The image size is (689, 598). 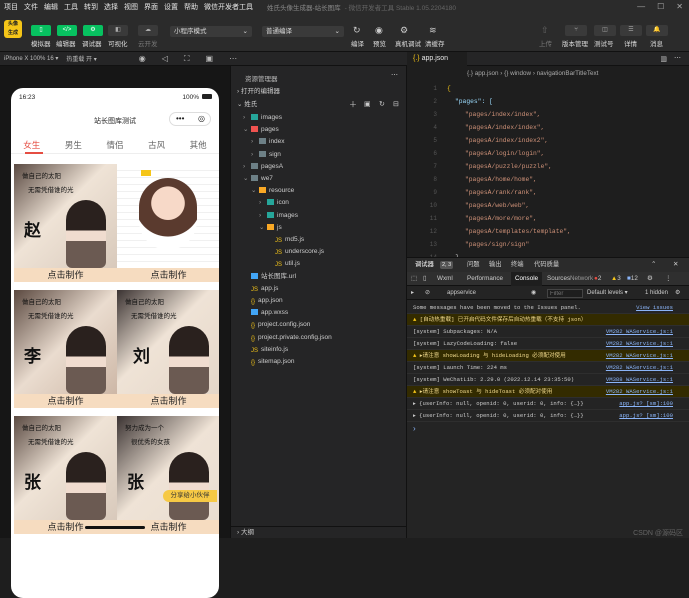 What do you see at coordinates (171, 7) in the screenshot?
I see `menu-item: 设置` at bounding box center [171, 7].